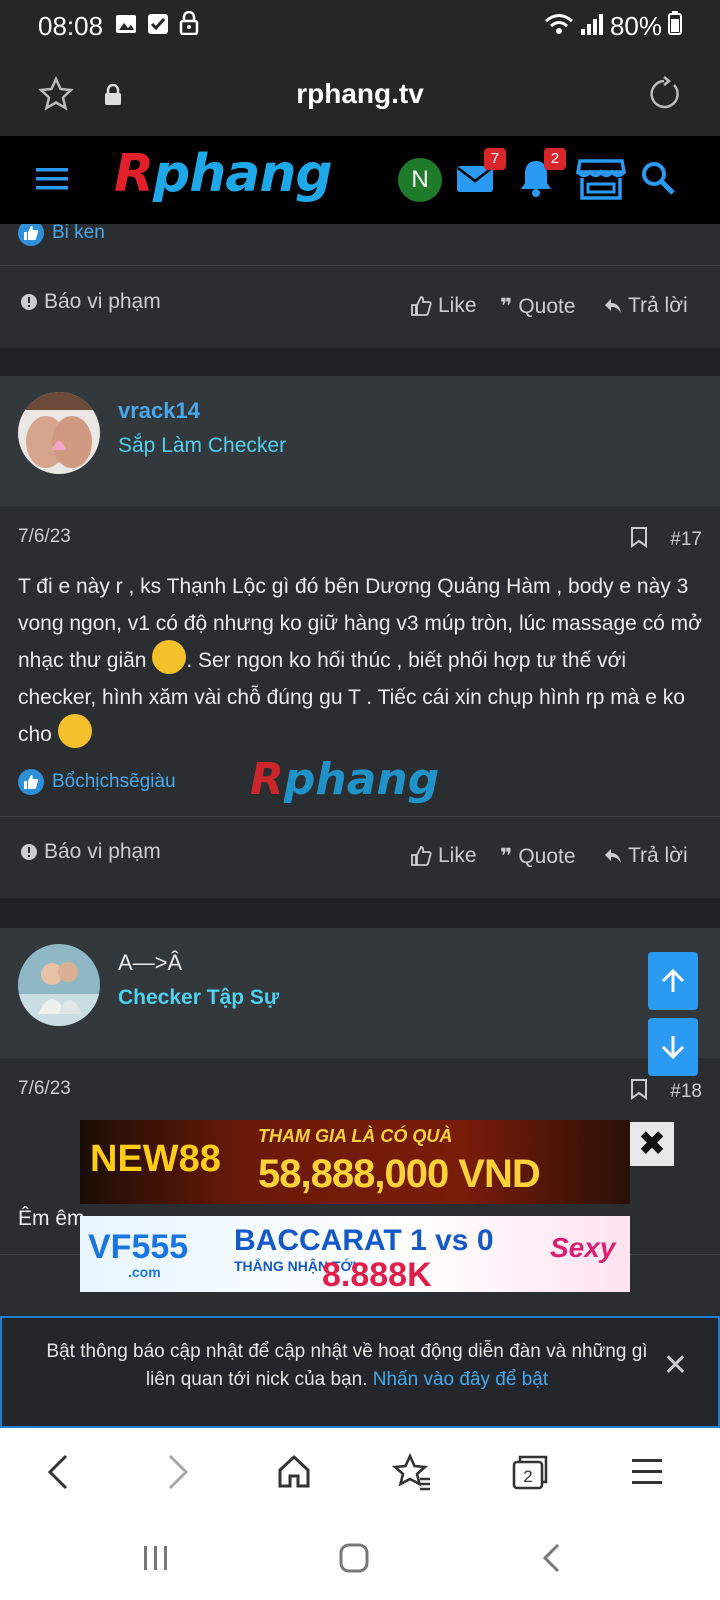  What do you see at coordinates (420, 180) in the screenshot?
I see `user-avatar-button: N` at bounding box center [420, 180].